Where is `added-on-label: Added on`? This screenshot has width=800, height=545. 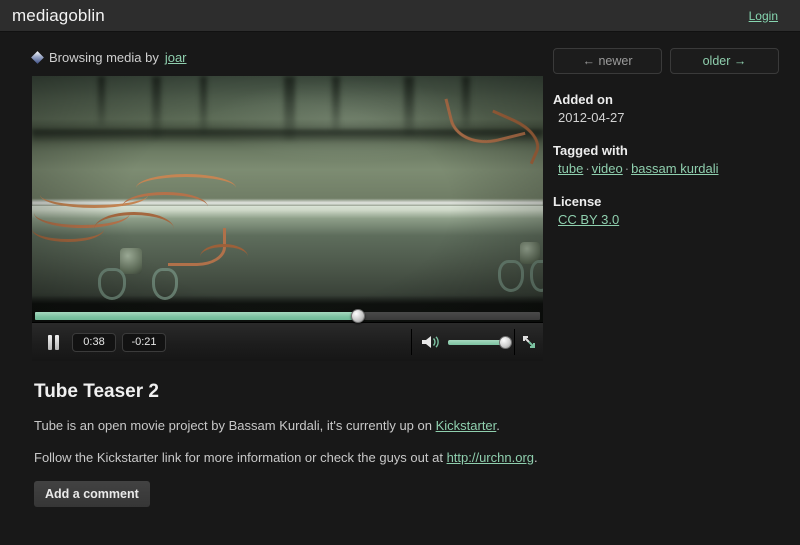
added-on-label: Added on is located at coordinates (583, 99).